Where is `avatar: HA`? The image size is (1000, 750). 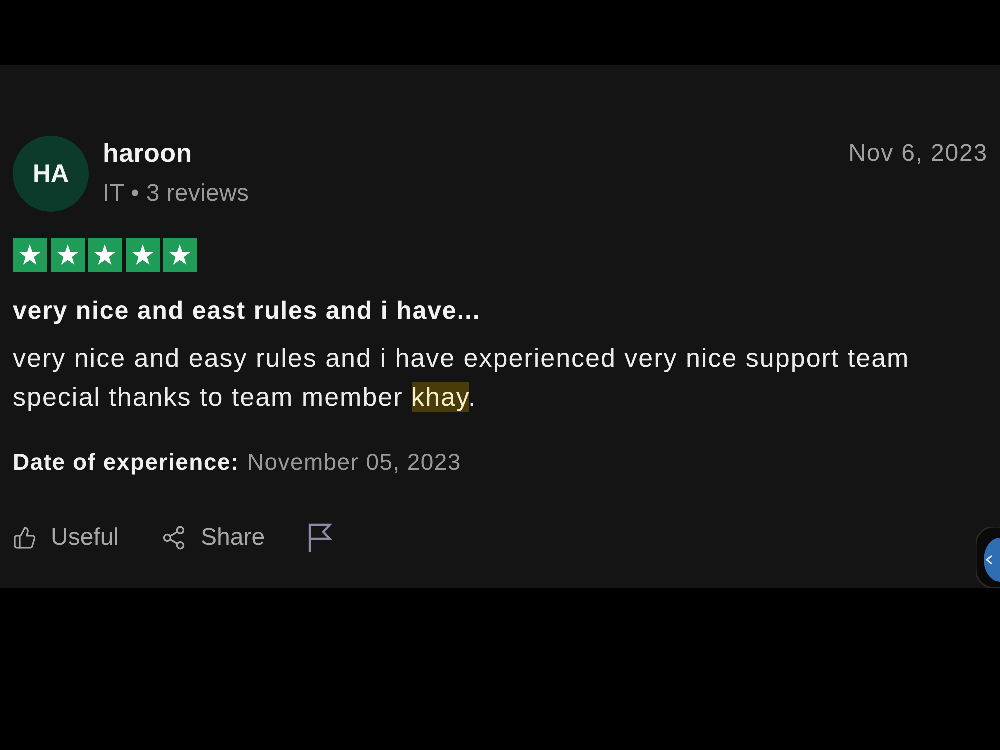 avatar: HA is located at coordinates (51, 174).